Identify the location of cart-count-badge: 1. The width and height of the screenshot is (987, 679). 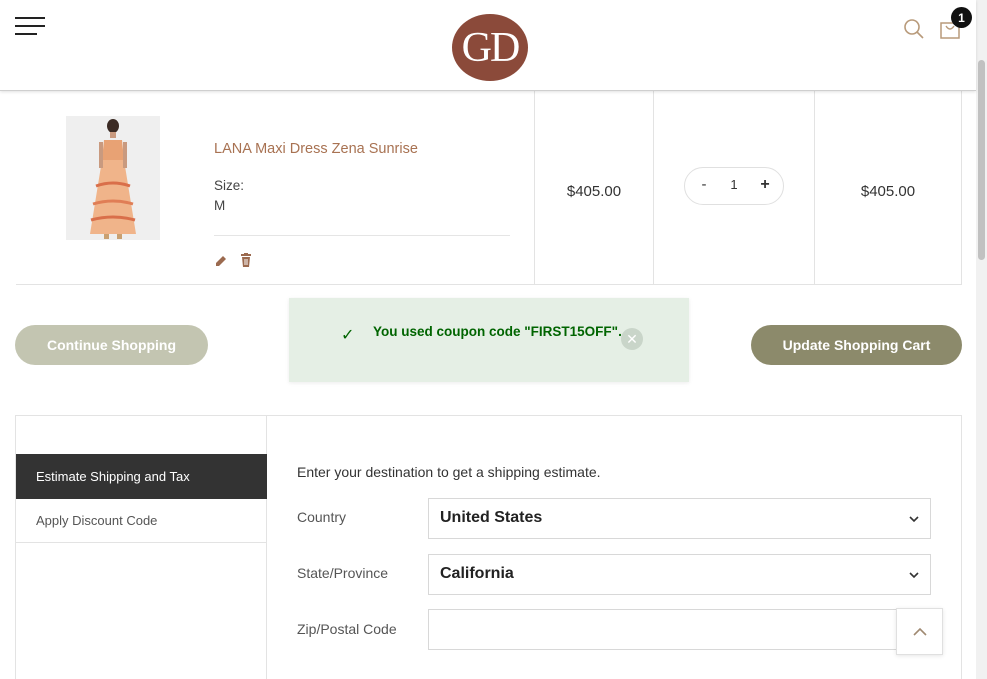
(961, 17).